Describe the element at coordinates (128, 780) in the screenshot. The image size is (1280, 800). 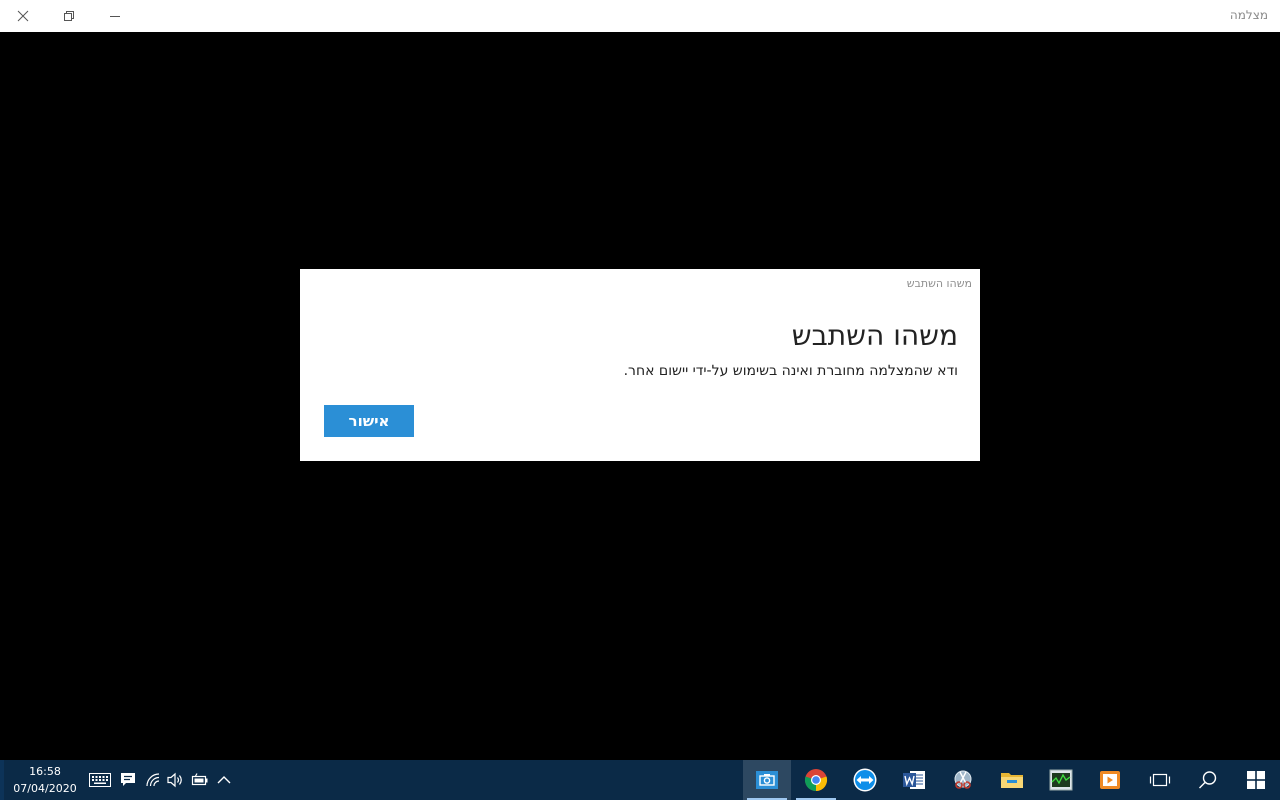
I see `notification-icon` at that location.